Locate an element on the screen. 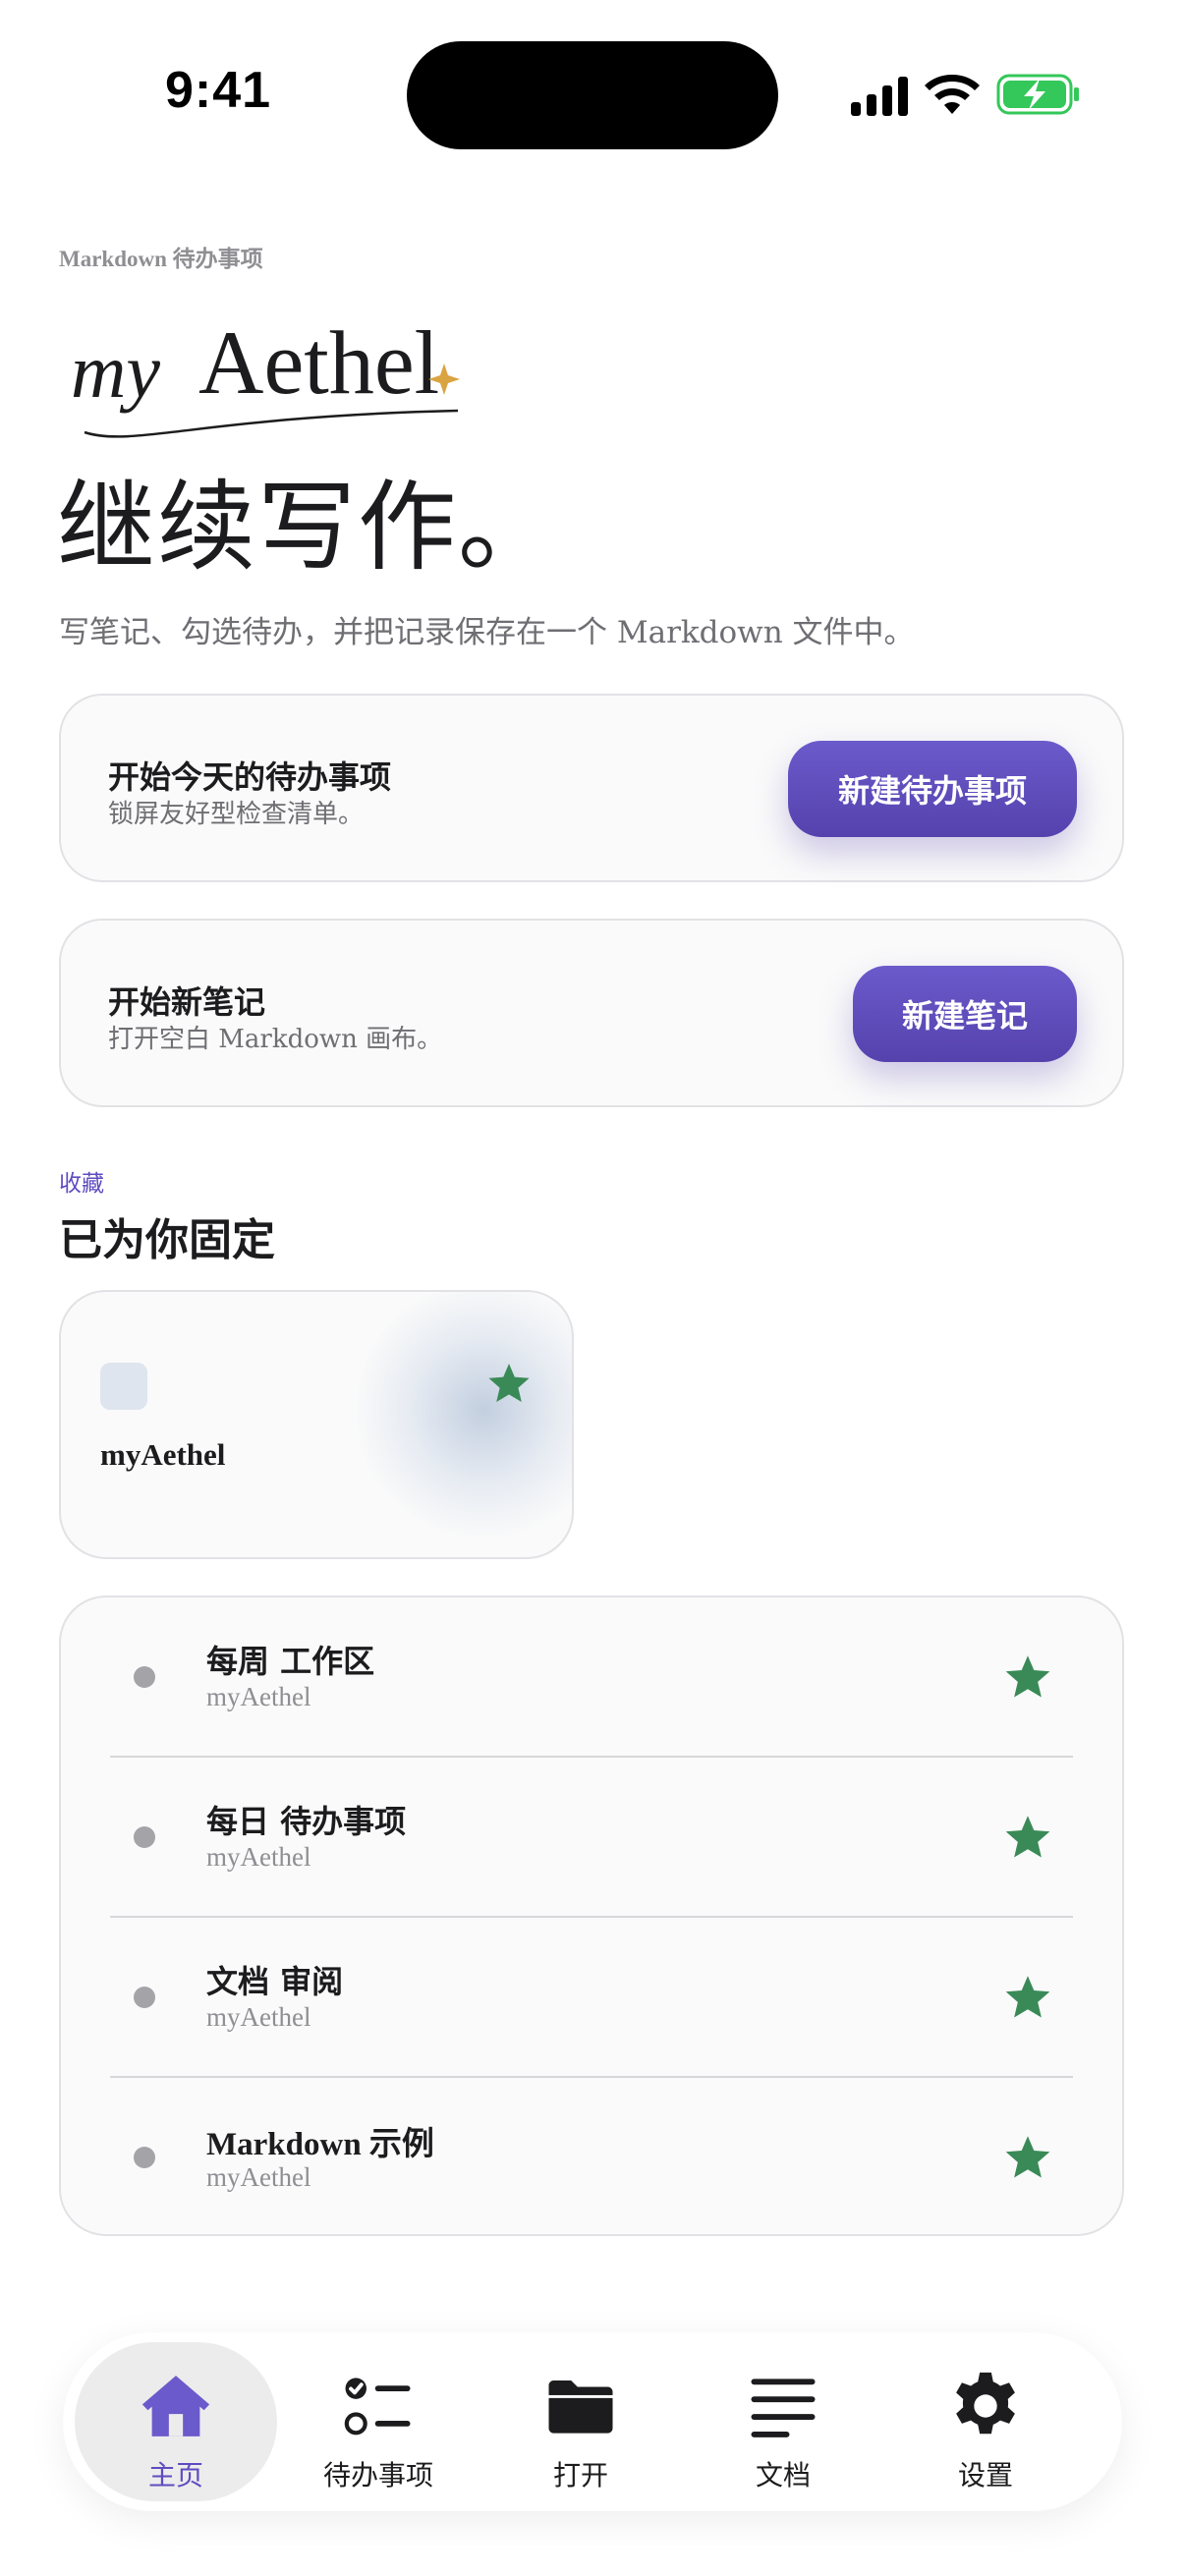 This screenshot has width=1185, height=2576. favorites-eyebrow: 收藏 is located at coordinates (82, 1184).